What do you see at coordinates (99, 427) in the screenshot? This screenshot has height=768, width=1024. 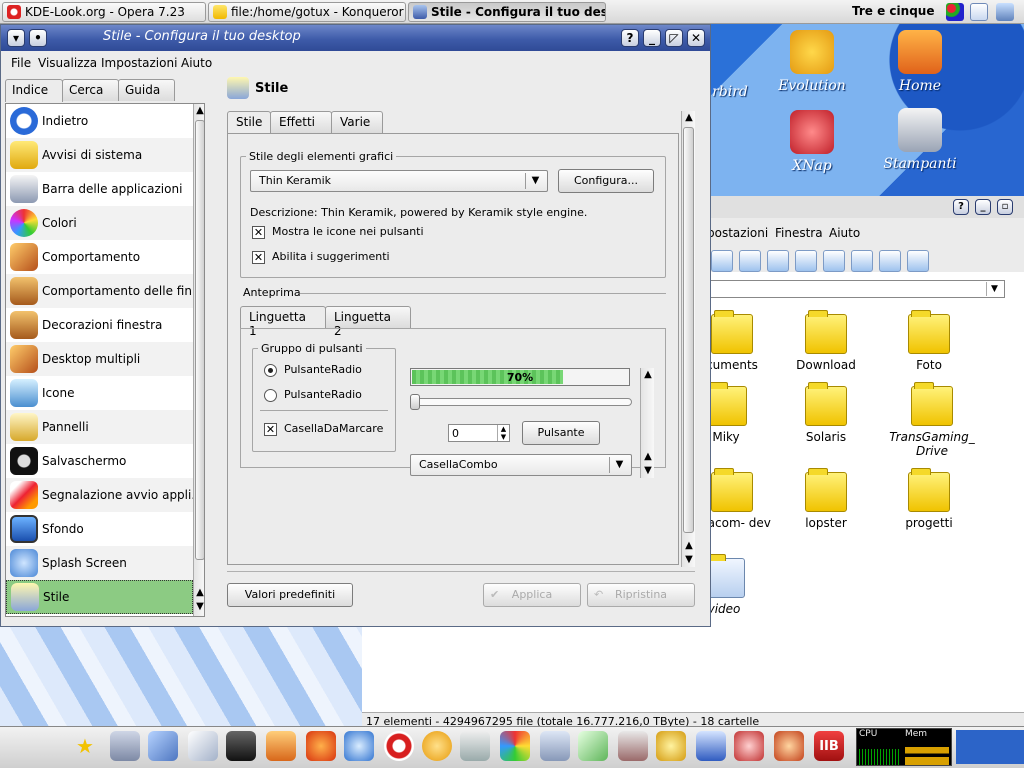 I see `nav-item-panels: Pannelli` at bounding box center [99, 427].